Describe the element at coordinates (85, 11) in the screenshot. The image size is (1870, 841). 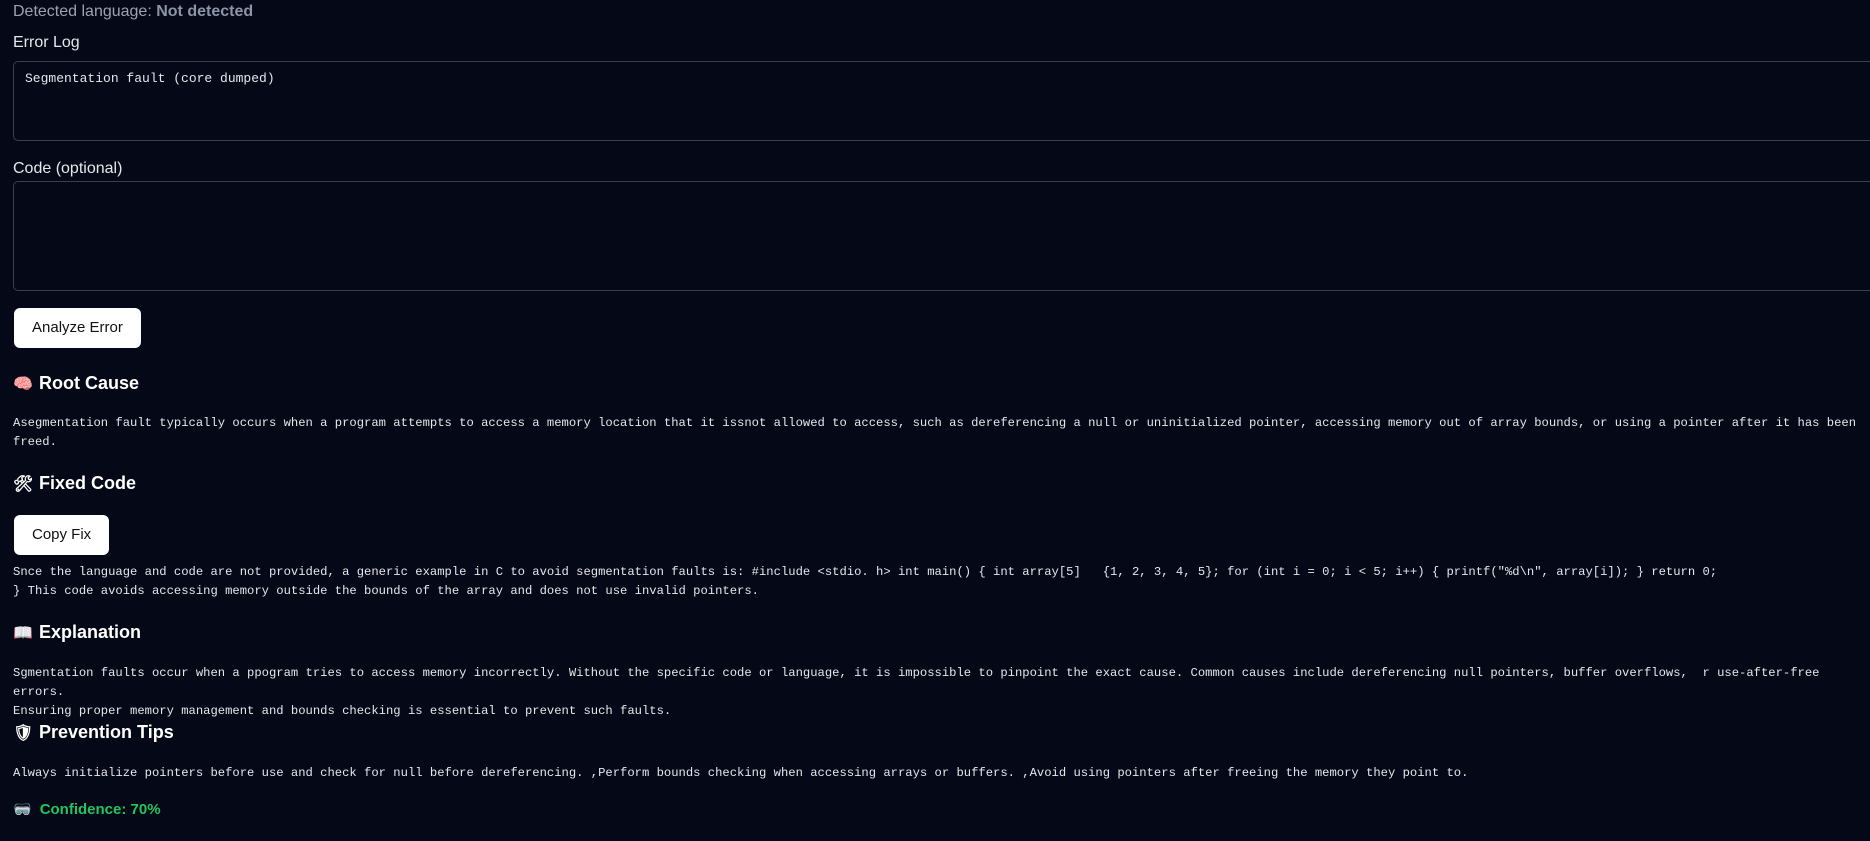
I see `detected-language-prefix: Detected language:` at that location.